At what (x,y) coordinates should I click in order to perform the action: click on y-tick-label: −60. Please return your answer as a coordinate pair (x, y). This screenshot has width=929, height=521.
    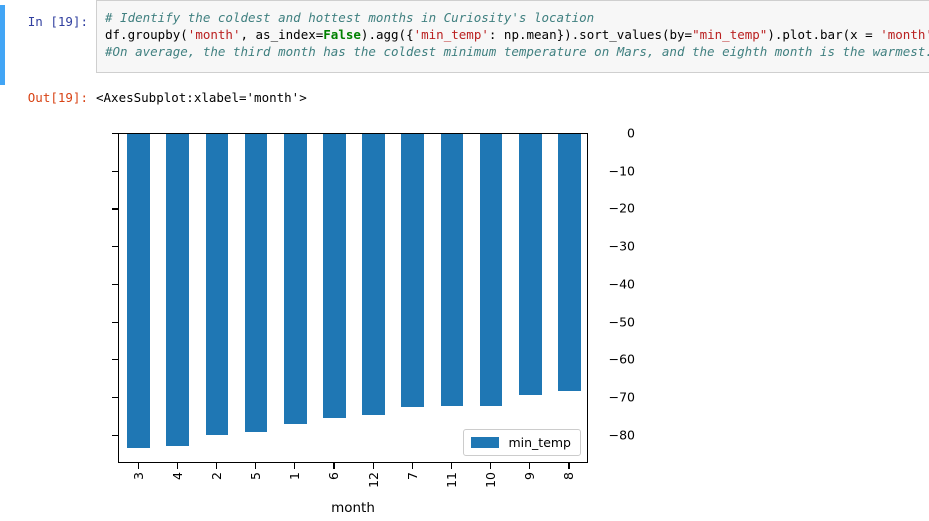
    Looking at the image, I should click on (621, 359).